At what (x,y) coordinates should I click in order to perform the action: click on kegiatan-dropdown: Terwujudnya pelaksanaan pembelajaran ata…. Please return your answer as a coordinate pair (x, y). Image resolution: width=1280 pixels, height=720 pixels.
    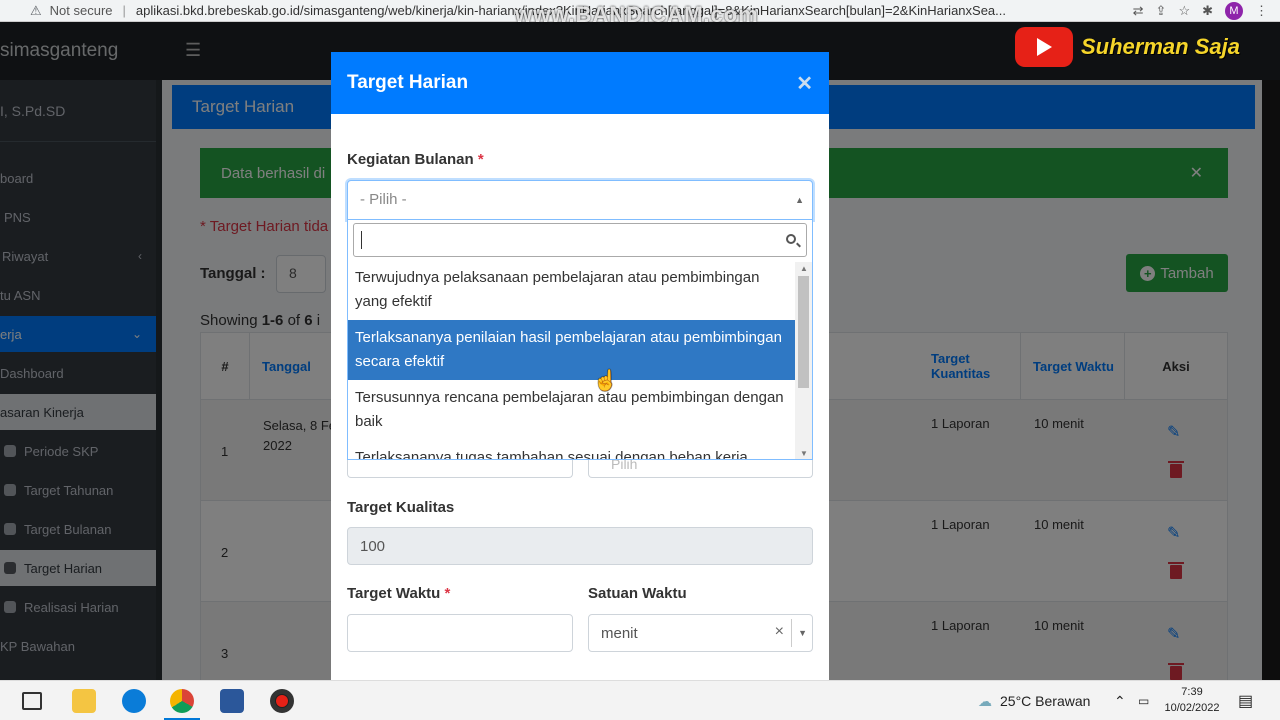
    Looking at the image, I should click on (580, 340).